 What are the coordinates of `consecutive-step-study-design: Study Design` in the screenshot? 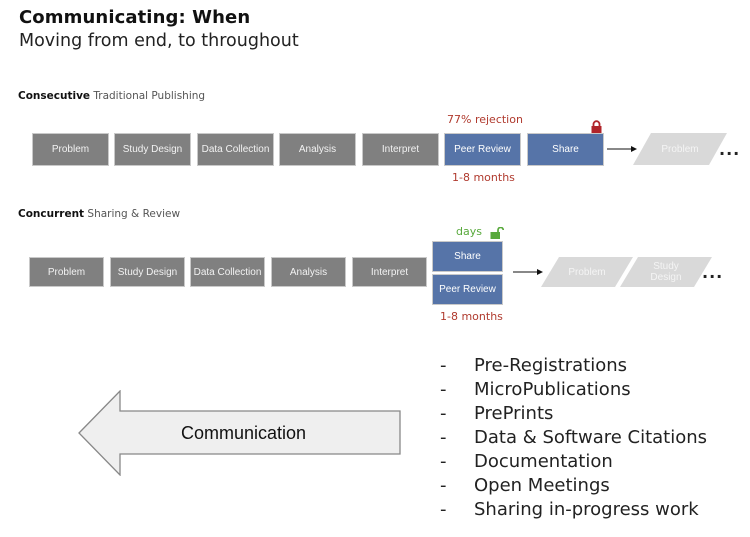 It's located at (152, 149).